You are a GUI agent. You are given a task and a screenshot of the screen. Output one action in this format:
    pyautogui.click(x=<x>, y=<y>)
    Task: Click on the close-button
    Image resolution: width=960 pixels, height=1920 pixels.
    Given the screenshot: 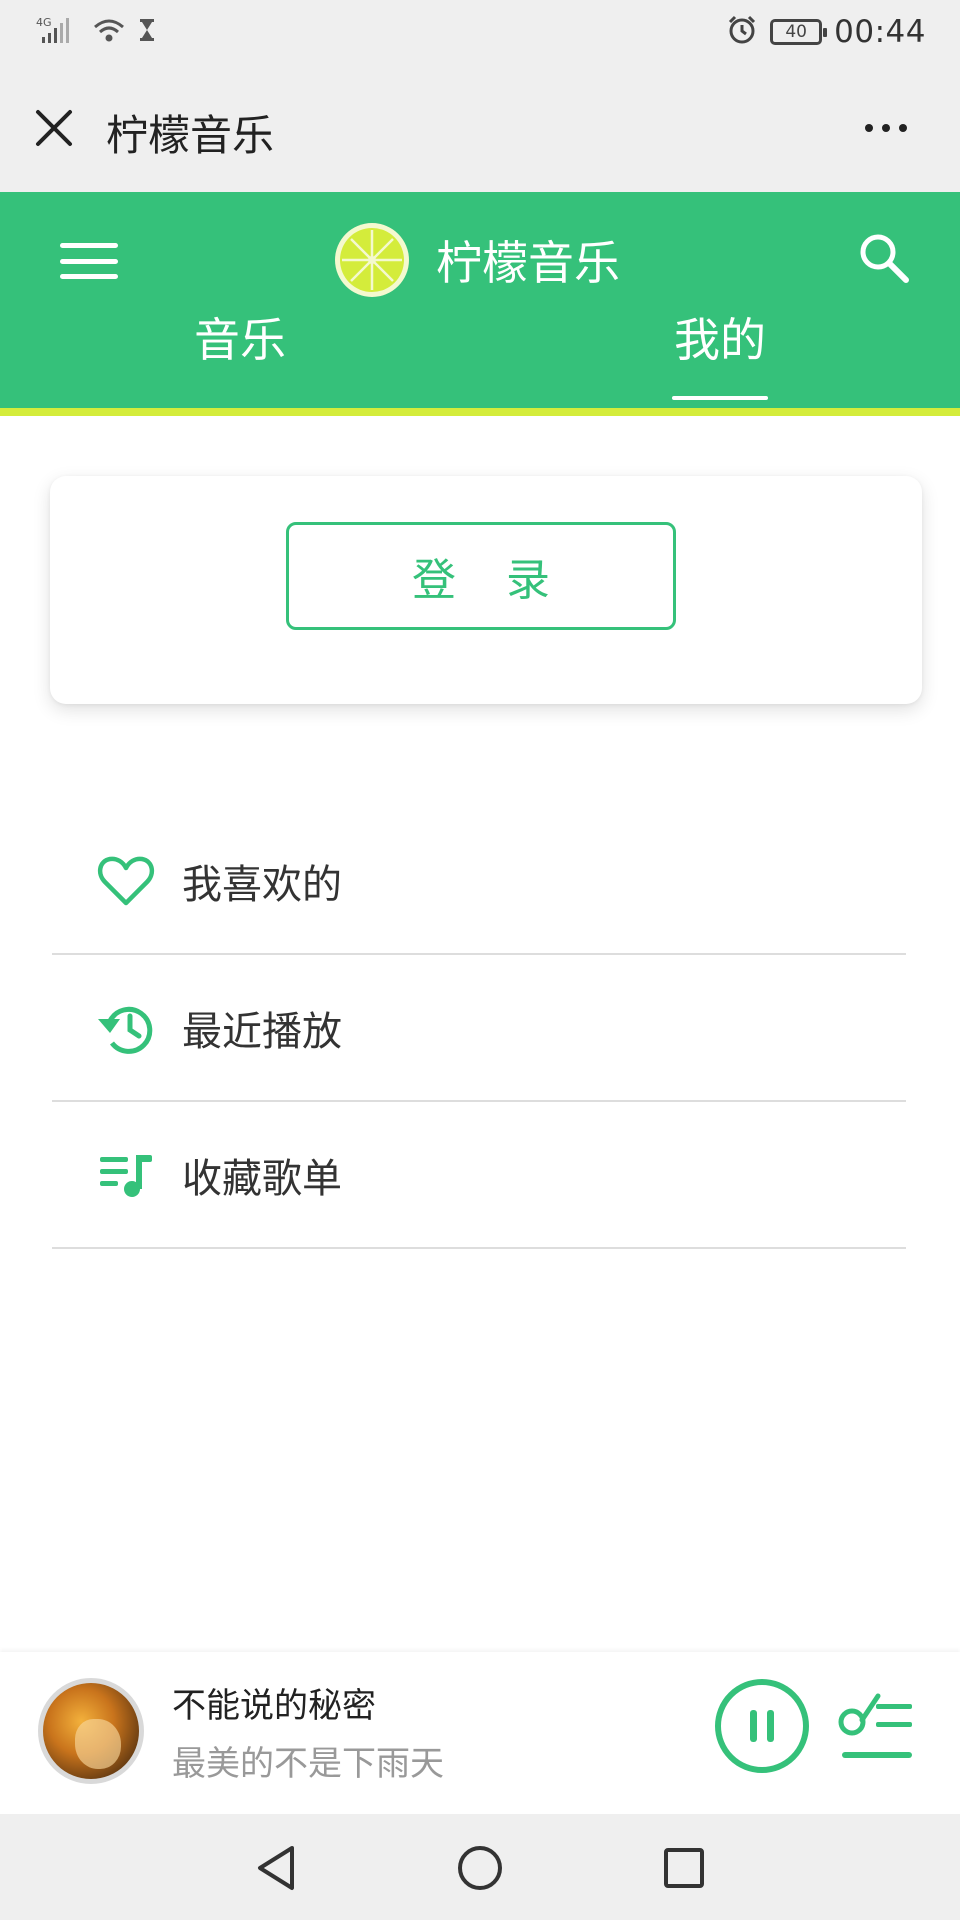 What is the action you would take?
    pyautogui.click(x=54, y=128)
    